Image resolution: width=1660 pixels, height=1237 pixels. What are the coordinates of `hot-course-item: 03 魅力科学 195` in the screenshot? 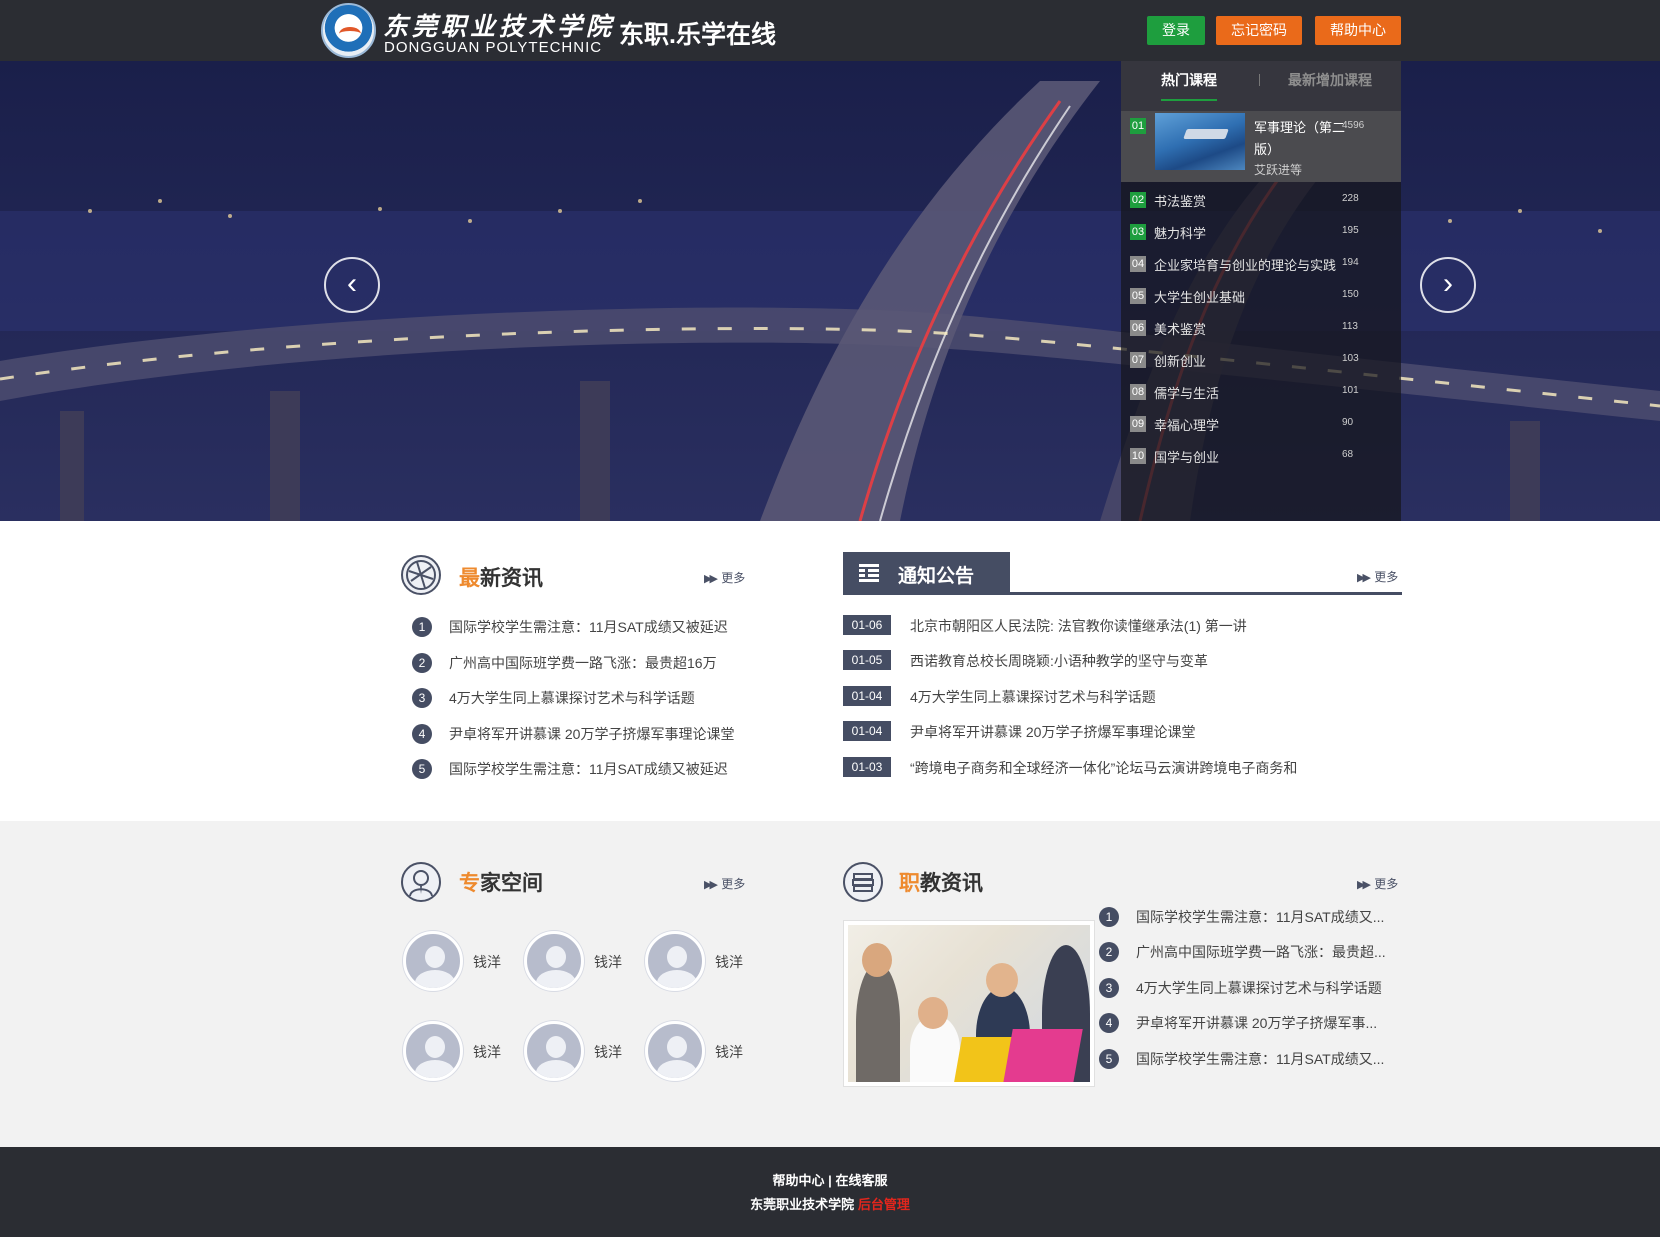 It's located at (1261, 233).